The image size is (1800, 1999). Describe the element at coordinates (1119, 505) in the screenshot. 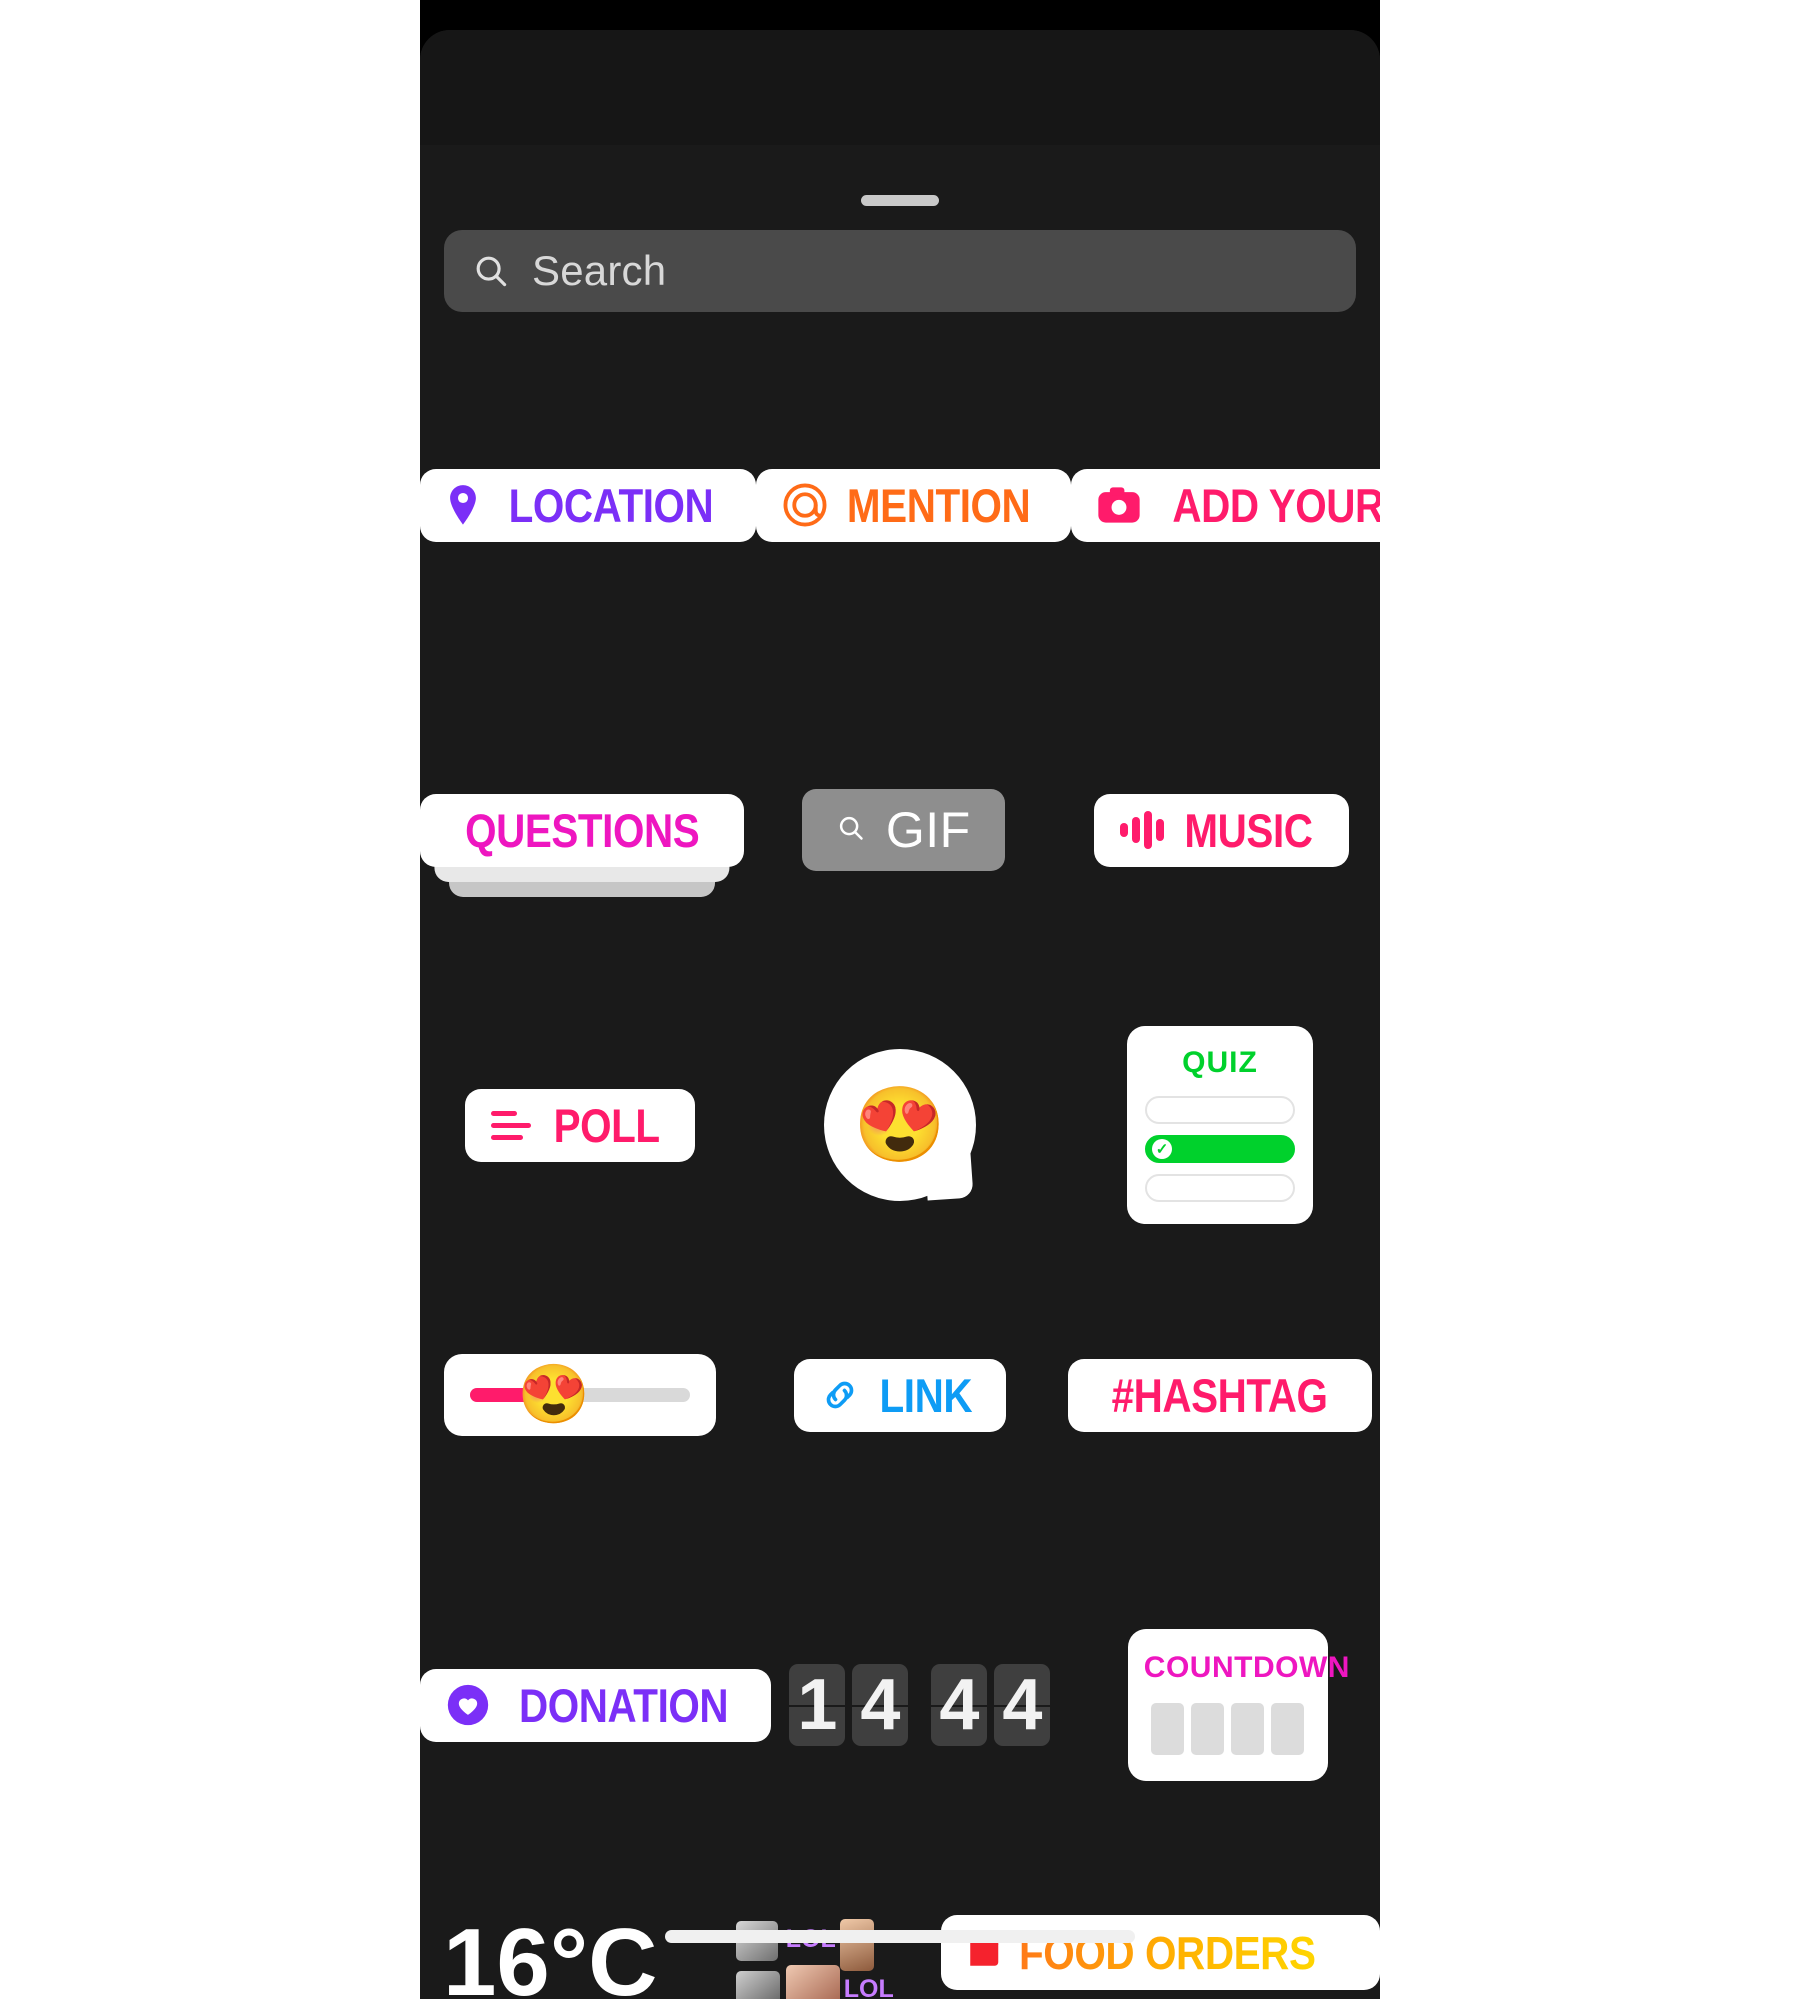

I see `camera-icon` at that location.